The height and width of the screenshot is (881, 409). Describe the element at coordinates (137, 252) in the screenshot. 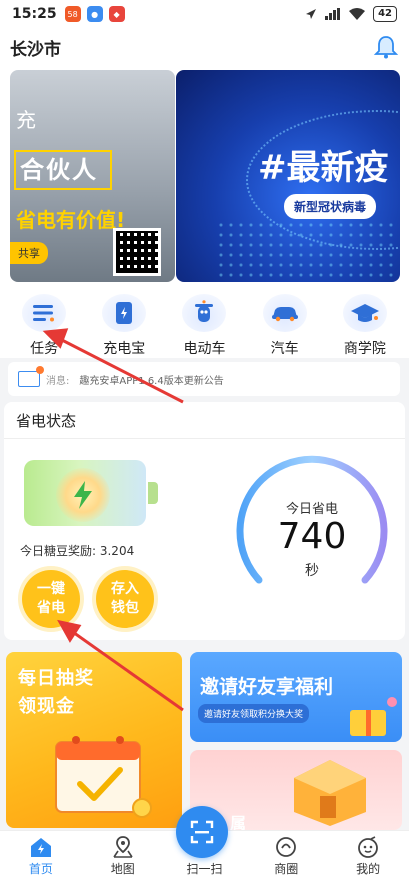

I see `qr-code-icon` at that location.